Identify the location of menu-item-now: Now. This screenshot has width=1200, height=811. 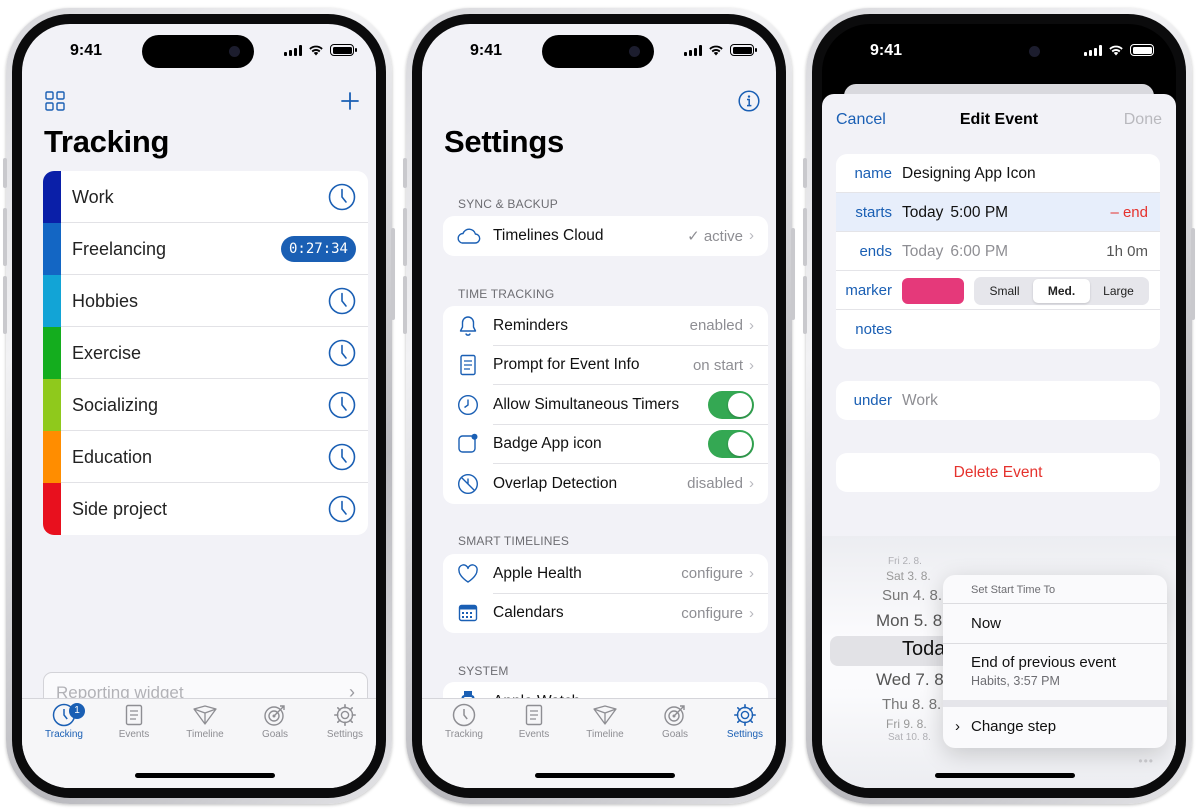
(986, 623).